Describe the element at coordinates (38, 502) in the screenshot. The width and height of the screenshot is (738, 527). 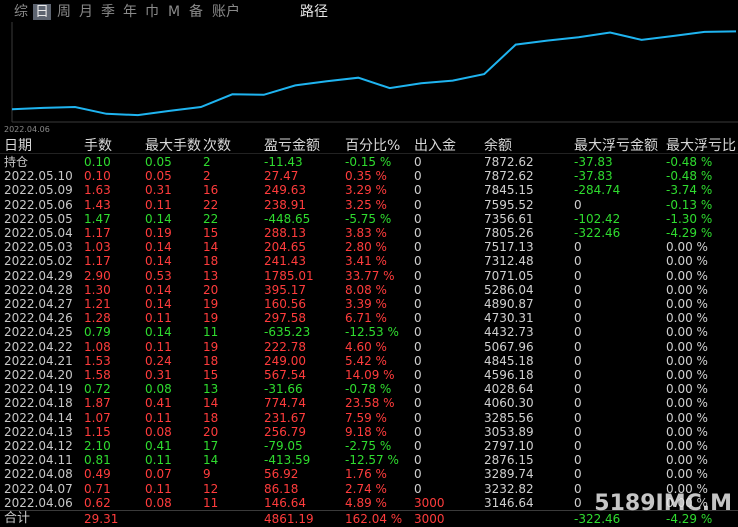
I see `cell-date: 2022.04.06` at that location.